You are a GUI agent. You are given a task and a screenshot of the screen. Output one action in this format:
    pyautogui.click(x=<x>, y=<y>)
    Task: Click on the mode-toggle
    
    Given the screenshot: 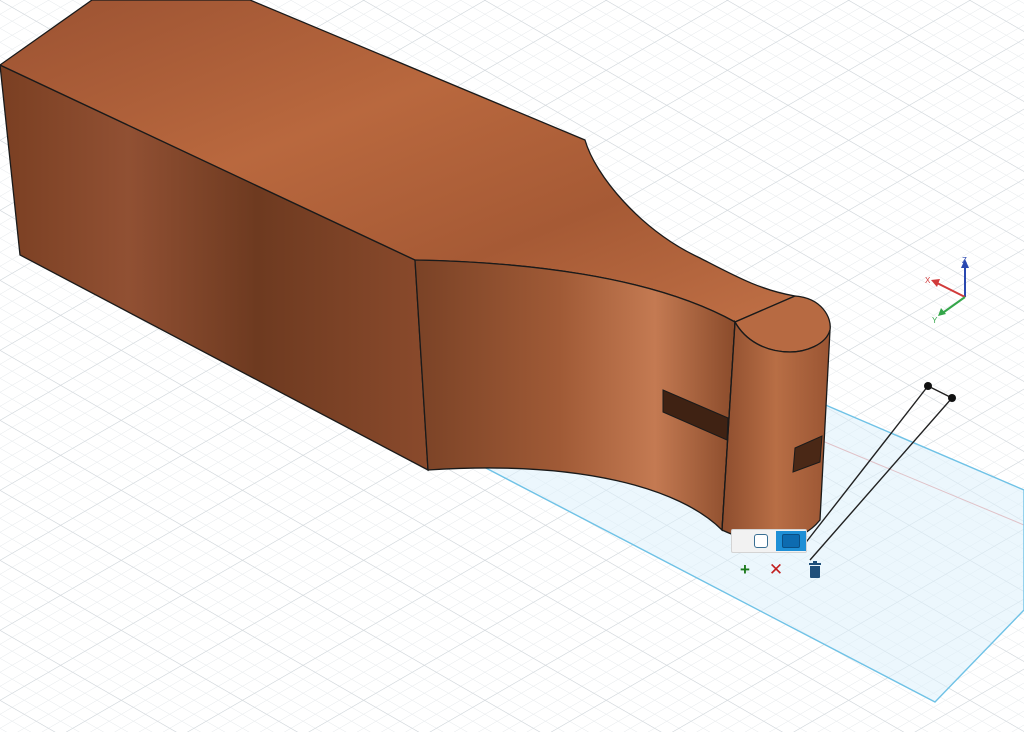 What is the action you would take?
    pyautogui.click(x=769, y=541)
    